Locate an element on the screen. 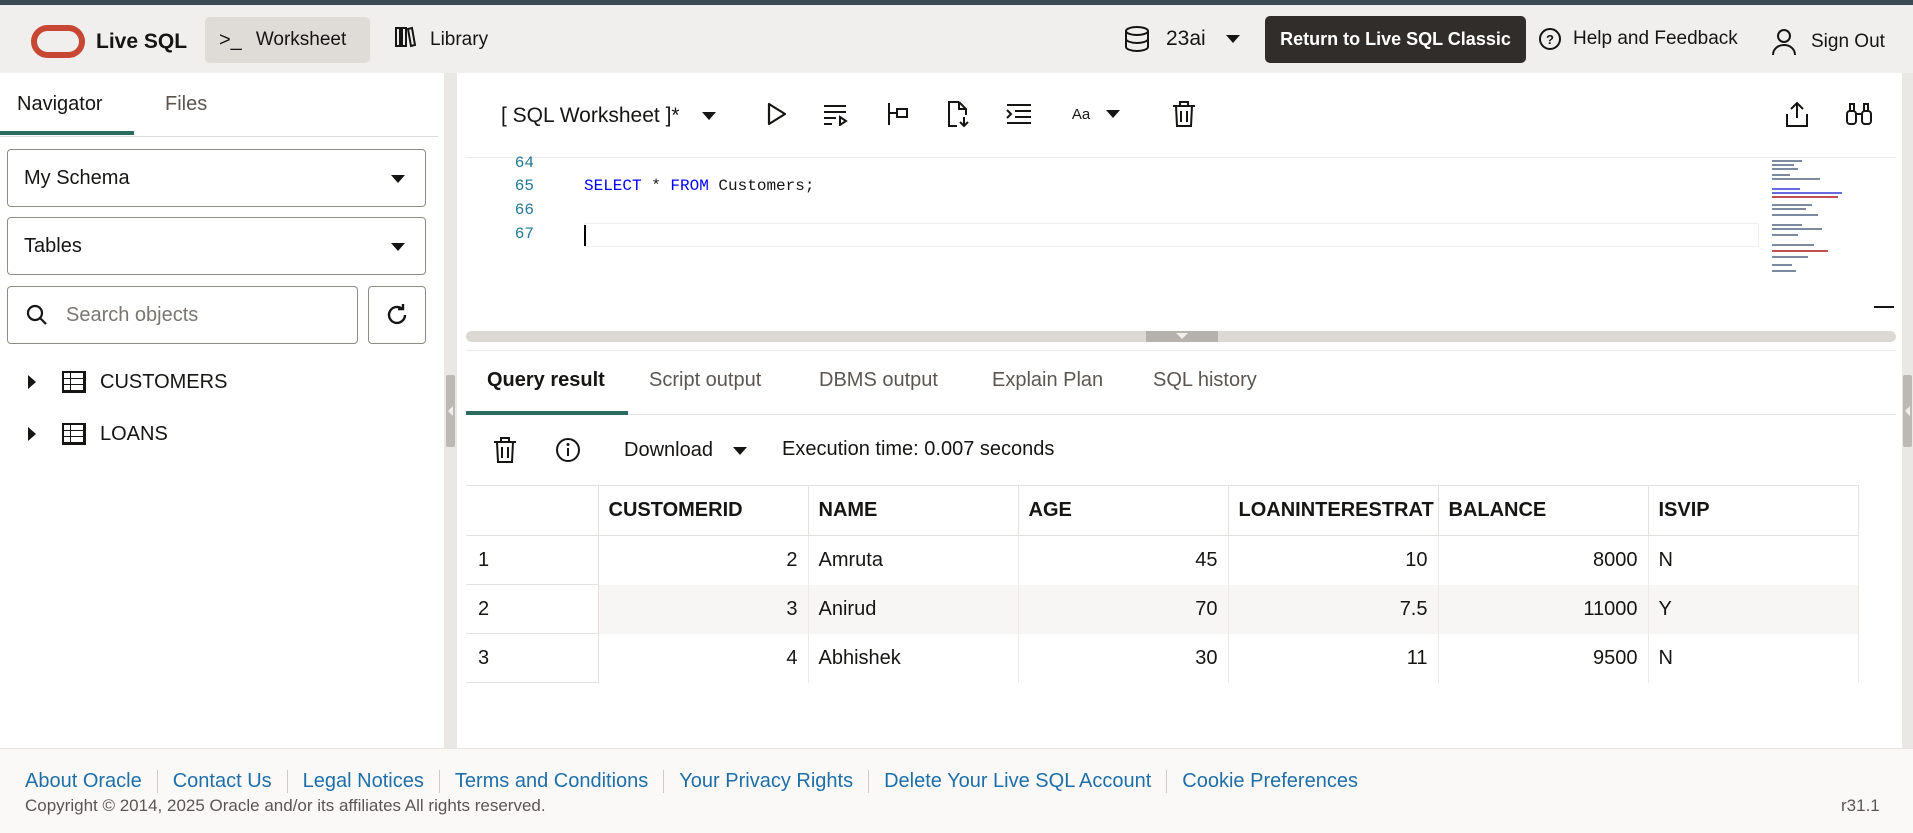 The height and width of the screenshot is (833, 1913). active-tab-indicator is located at coordinates (67, 133).